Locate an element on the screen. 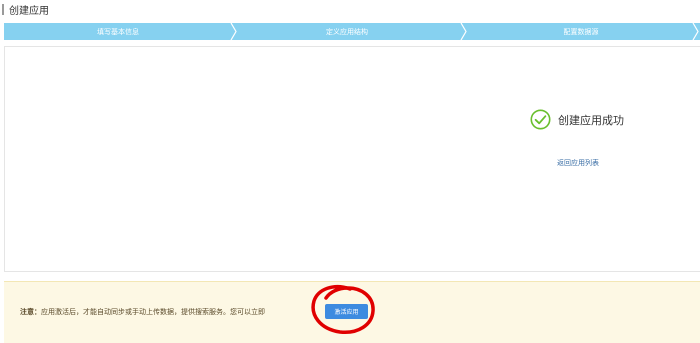 The image size is (700, 343). step-basic-info: 填写基本信息 is located at coordinates (118, 31).